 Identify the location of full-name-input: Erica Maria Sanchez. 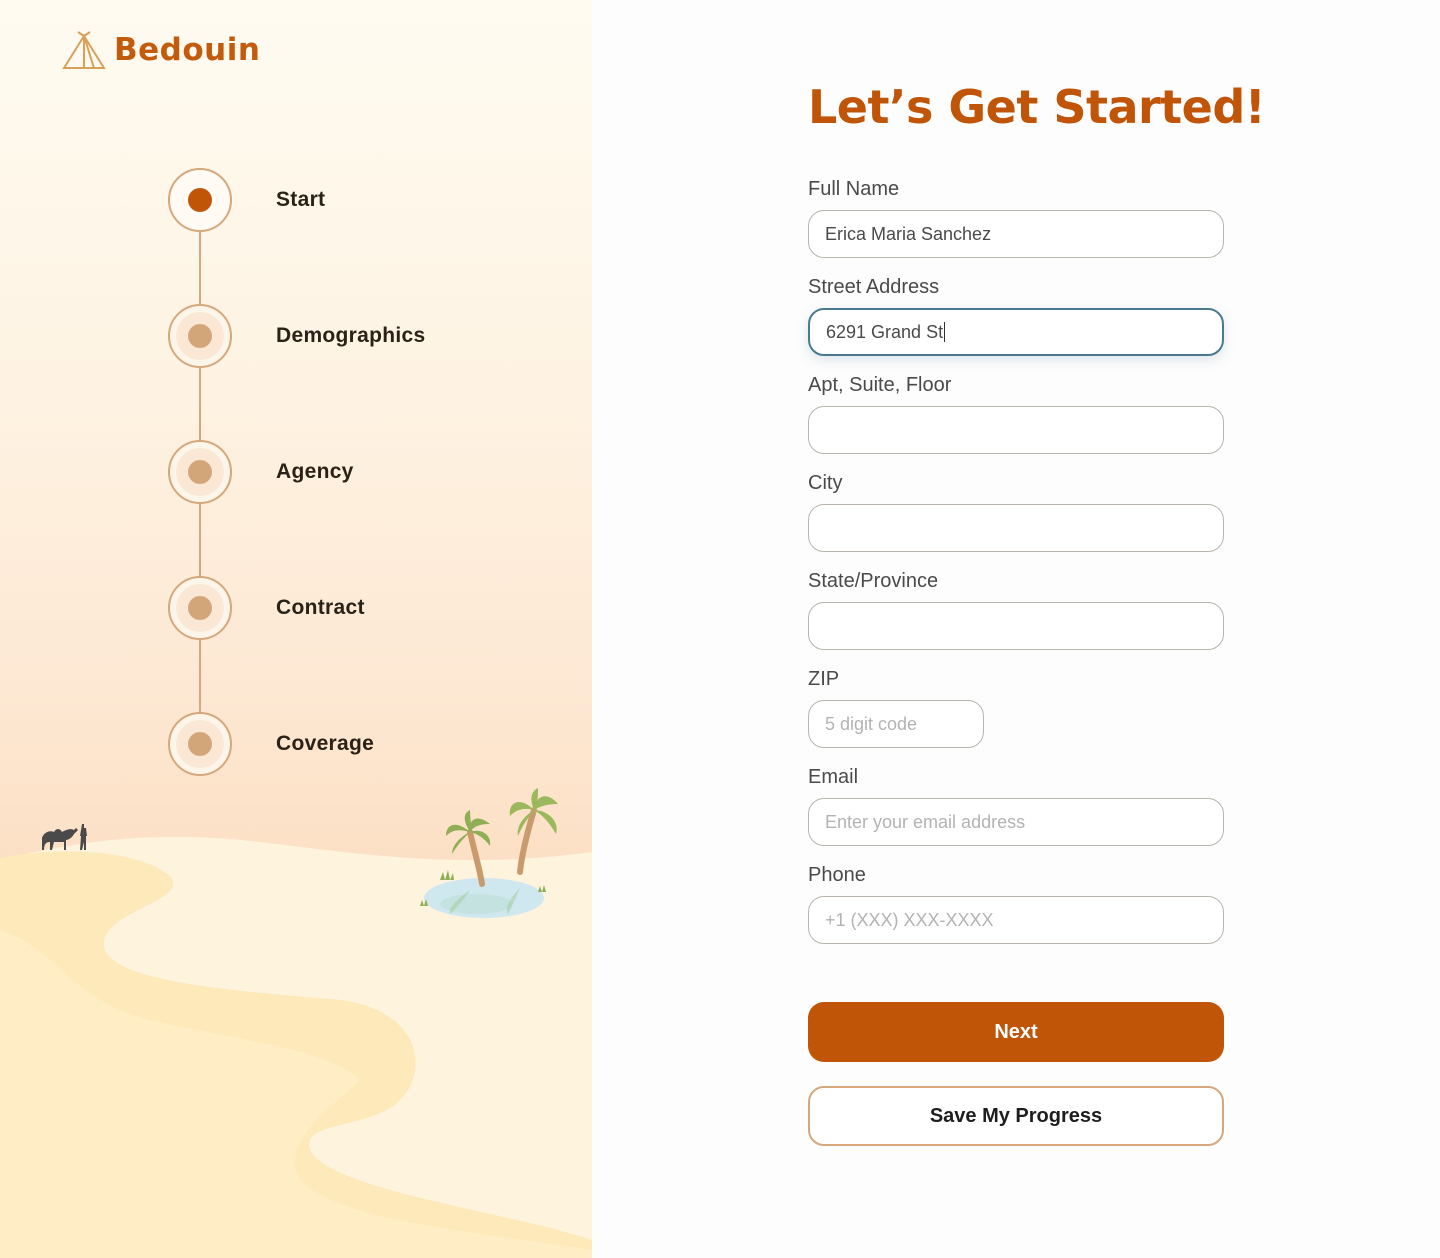
(1016, 234).